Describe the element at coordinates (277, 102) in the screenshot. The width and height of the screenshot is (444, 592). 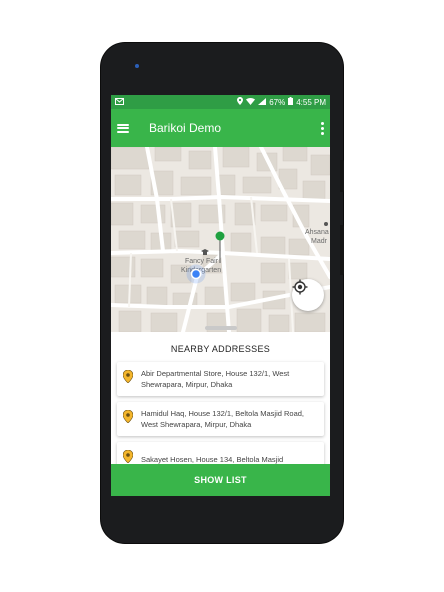
I see `battery-percent: 67%` at that location.